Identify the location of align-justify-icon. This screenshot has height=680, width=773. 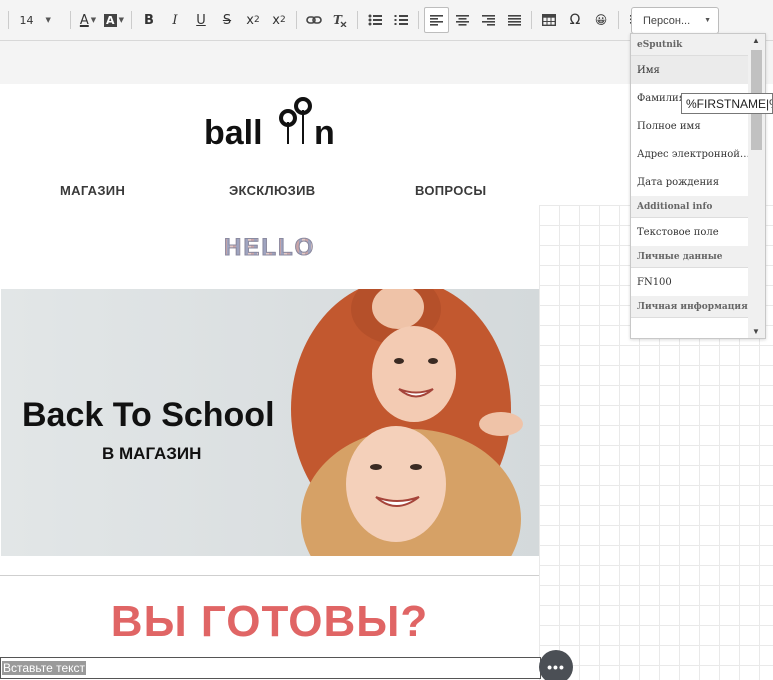
(514, 20).